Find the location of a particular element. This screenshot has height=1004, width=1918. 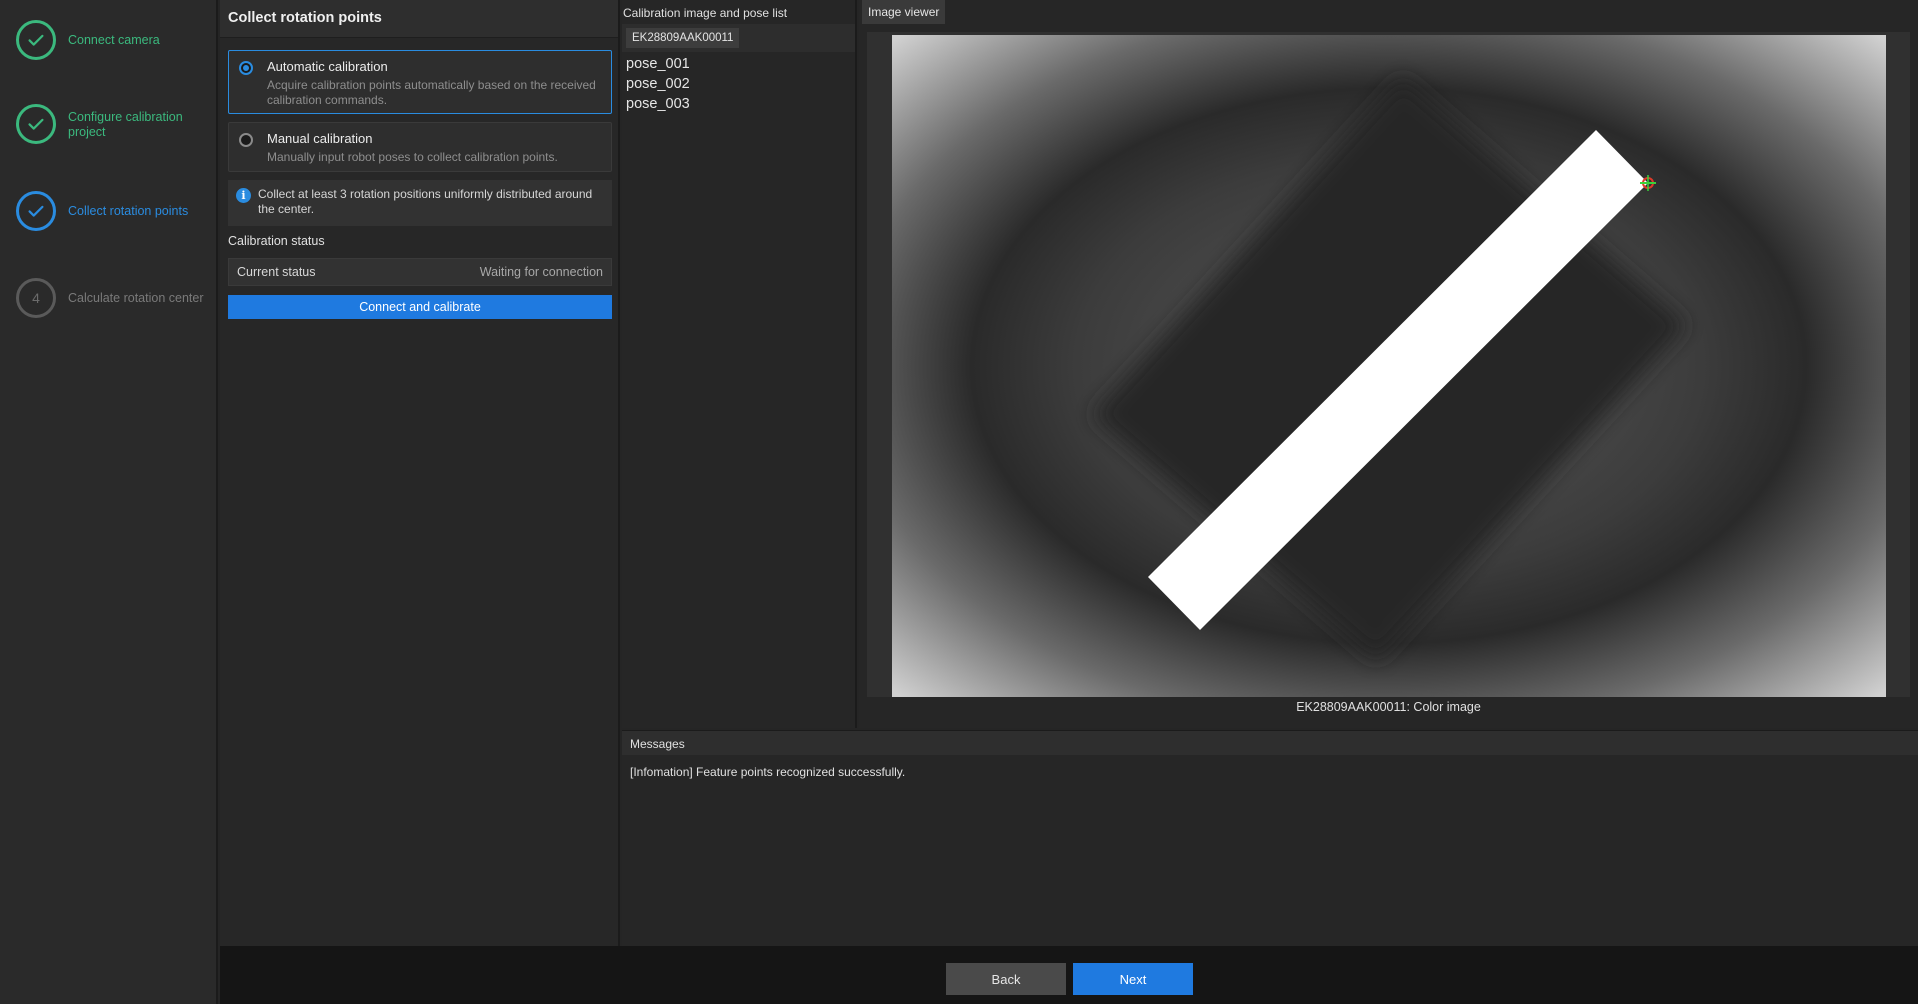

pose-list-header: EK28809AAK00011 is located at coordinates (738, 38).